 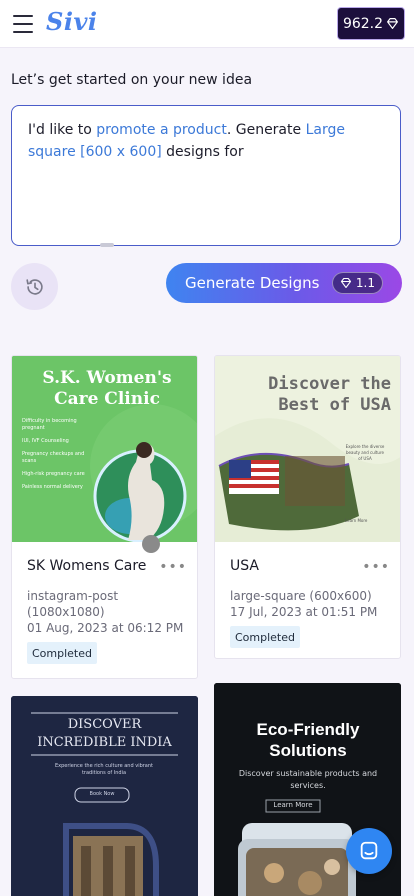 What do you see at coordinates (202, 152) in the screenshot?
I see `prompt-text: designs for` at bounding box center [202, 152].